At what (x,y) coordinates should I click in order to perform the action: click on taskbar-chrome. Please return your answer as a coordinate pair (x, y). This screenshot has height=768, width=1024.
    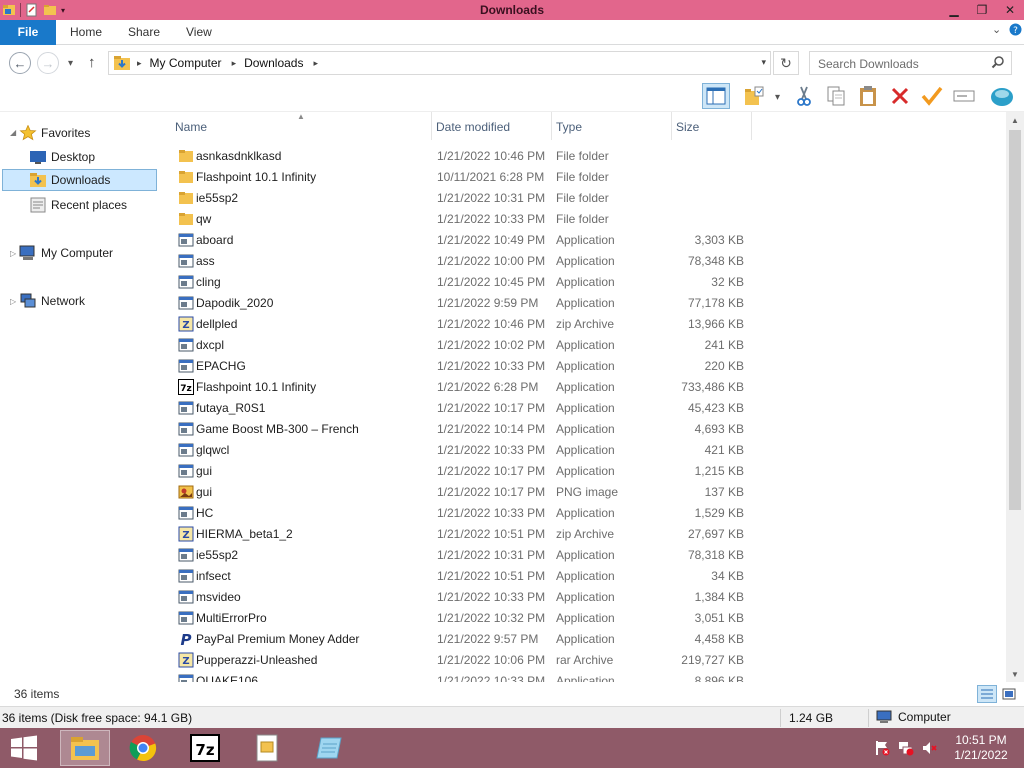
    Looking at the image, I should click on (143, 748).